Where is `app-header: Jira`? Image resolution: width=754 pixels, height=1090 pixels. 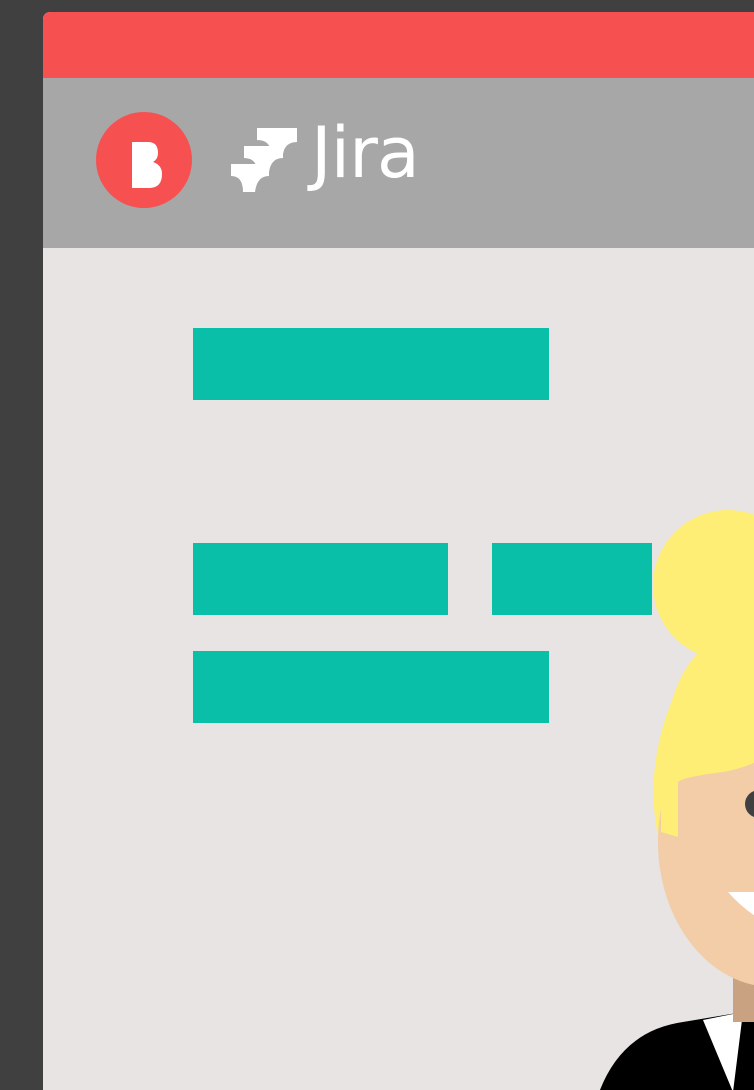
app-header: Jira is located at coordinates (398, 163).